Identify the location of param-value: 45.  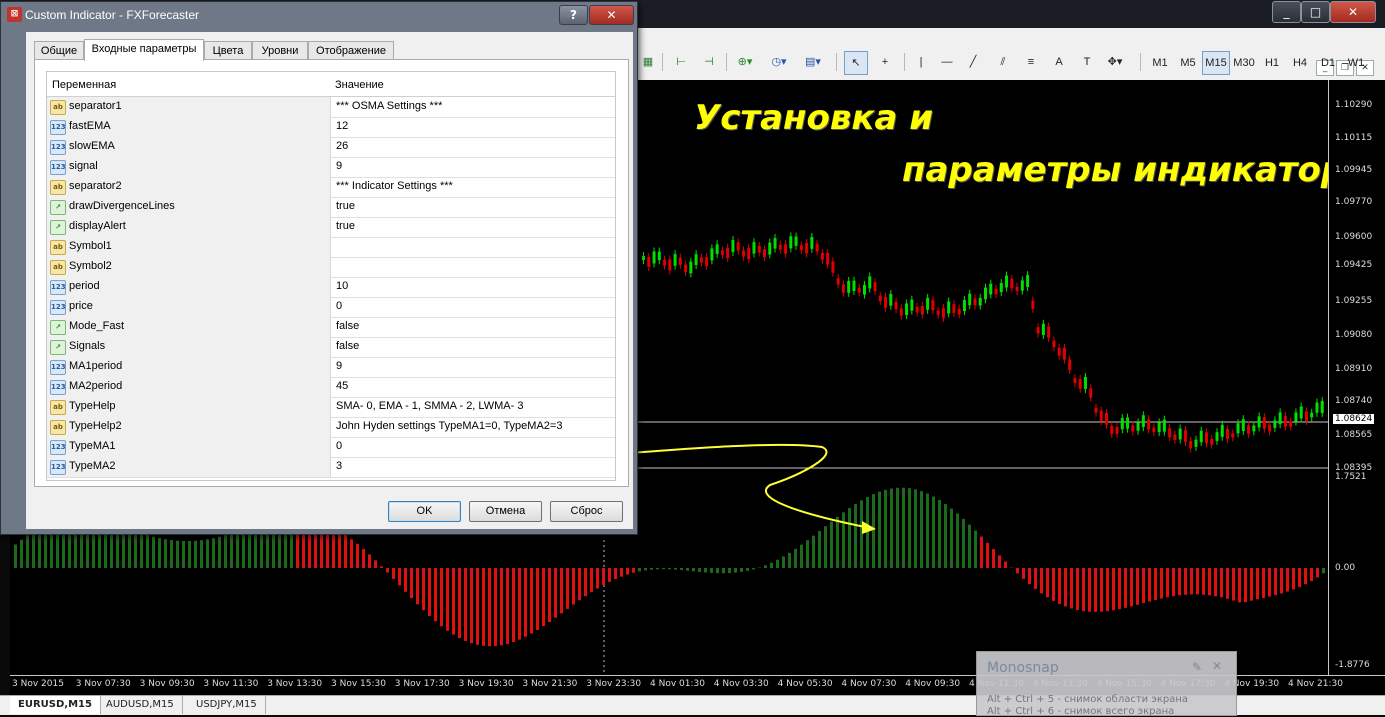
(342, 386).